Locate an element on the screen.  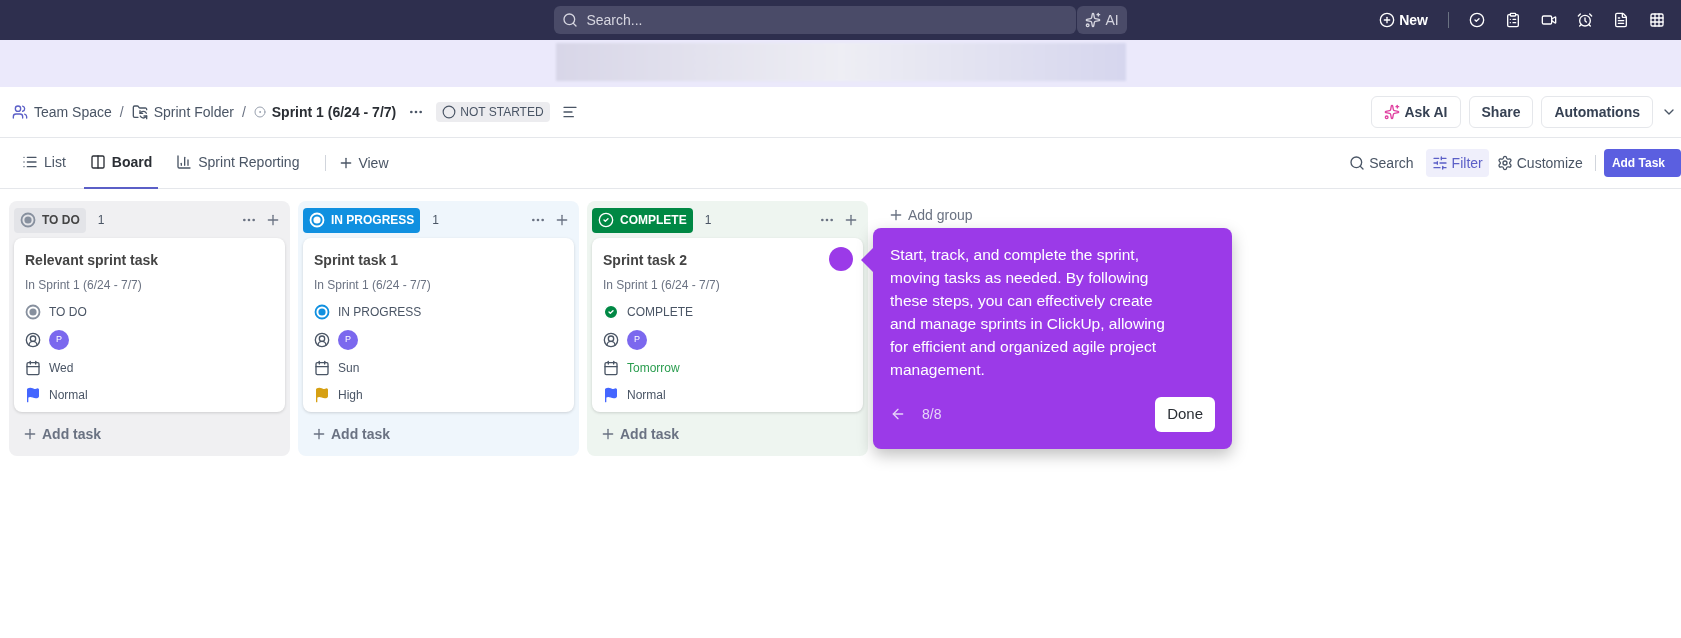
step-counter: 8/8 is located at coordinates (932, 414).